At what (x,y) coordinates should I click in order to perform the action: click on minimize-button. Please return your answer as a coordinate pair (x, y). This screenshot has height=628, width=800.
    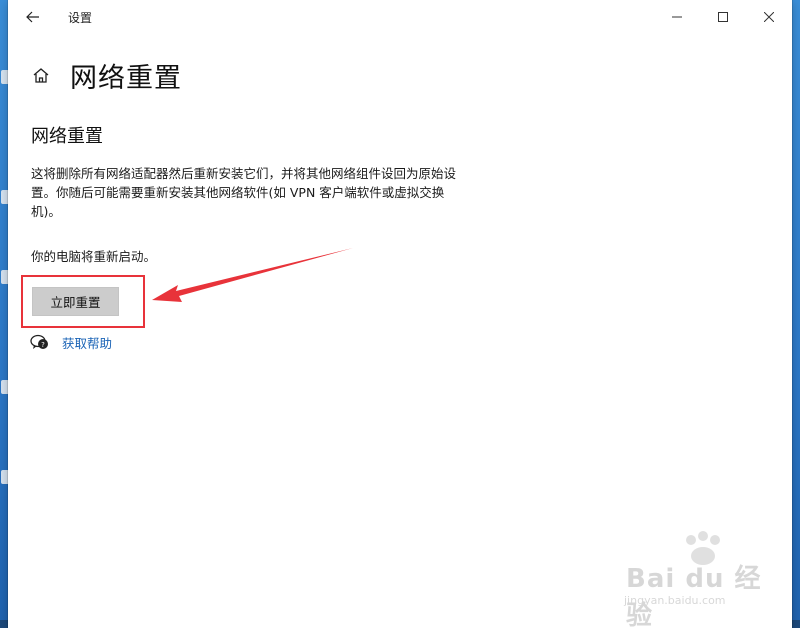
    Looking at the image, I should click on (677, 17).